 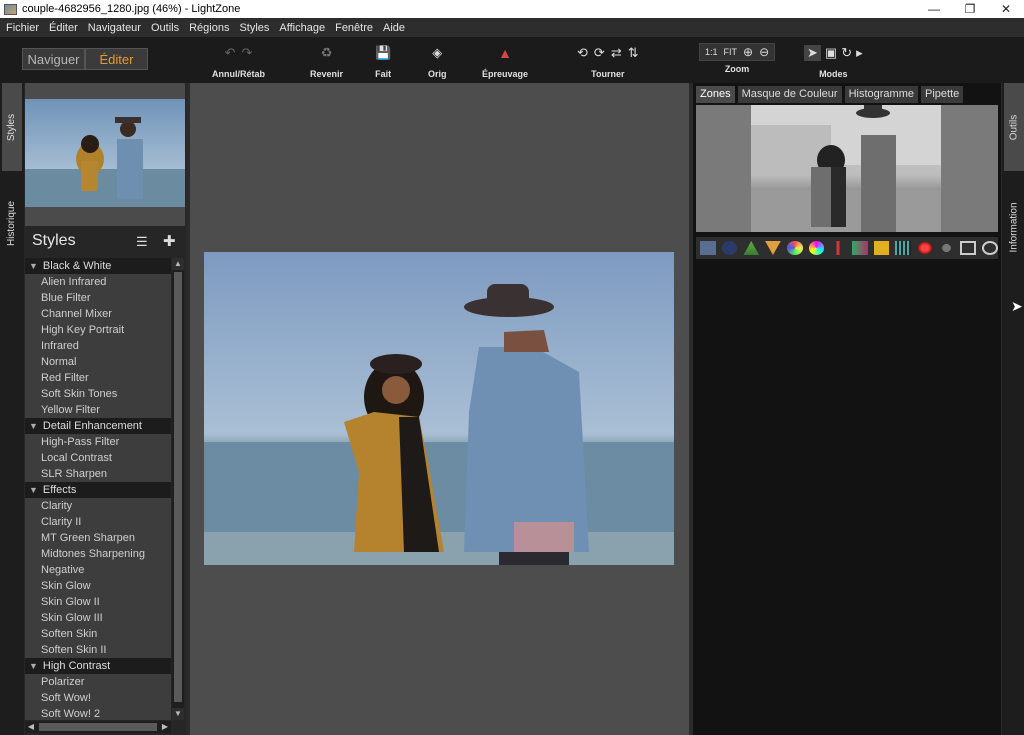 What do you see at coordinates (98, 634) in the screenshot?
I see `style-item: Soften Skin` at bounding box center [98, 634].